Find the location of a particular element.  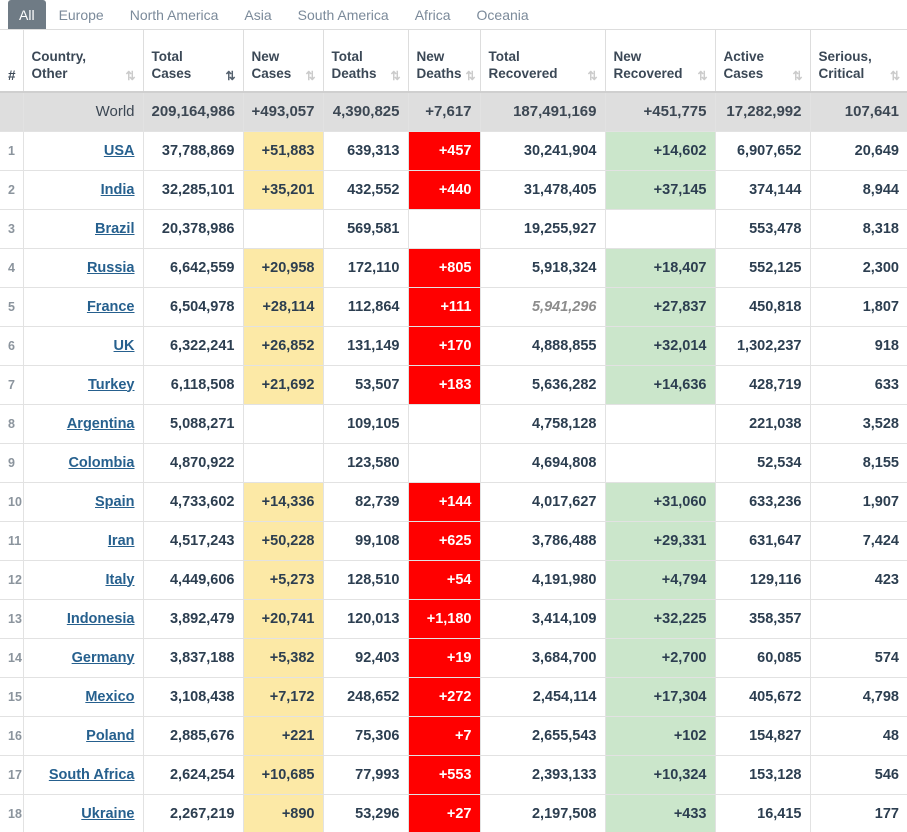

column-header-new-deaths: New Deaths ⇅ is located at coordinates (443, 61).